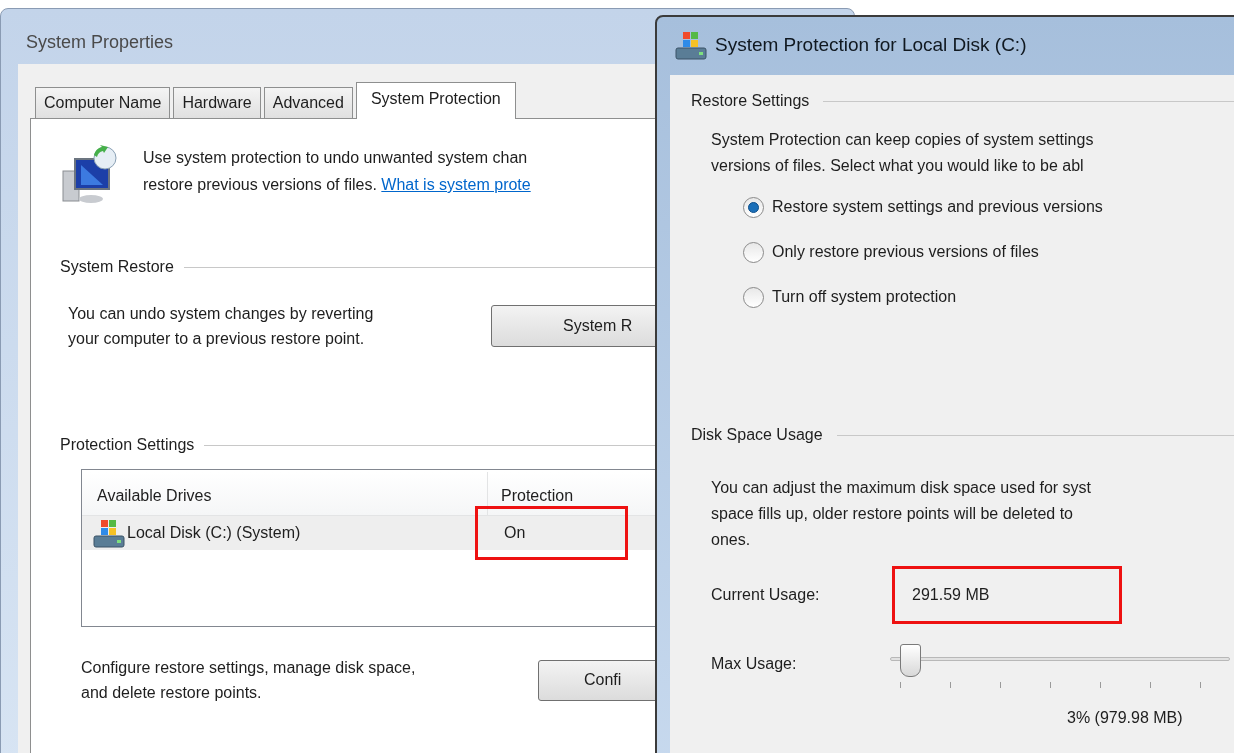 Image resolution: width=1234 pixels, height=753 pixels. What do you see at coordinates (285, 493) in the screenshot?
I see `column-header: Available Drives` at bounding box center [285, 493].